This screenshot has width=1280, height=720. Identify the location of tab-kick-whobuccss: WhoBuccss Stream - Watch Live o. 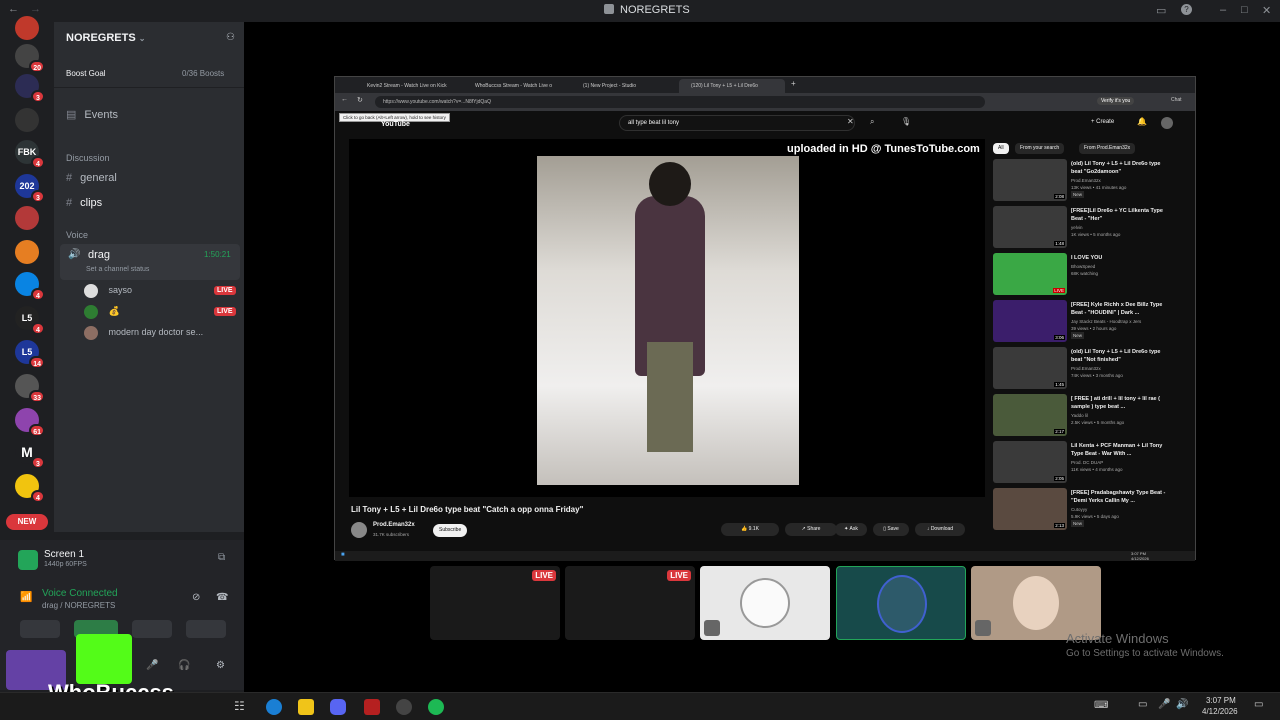
(516, 86).